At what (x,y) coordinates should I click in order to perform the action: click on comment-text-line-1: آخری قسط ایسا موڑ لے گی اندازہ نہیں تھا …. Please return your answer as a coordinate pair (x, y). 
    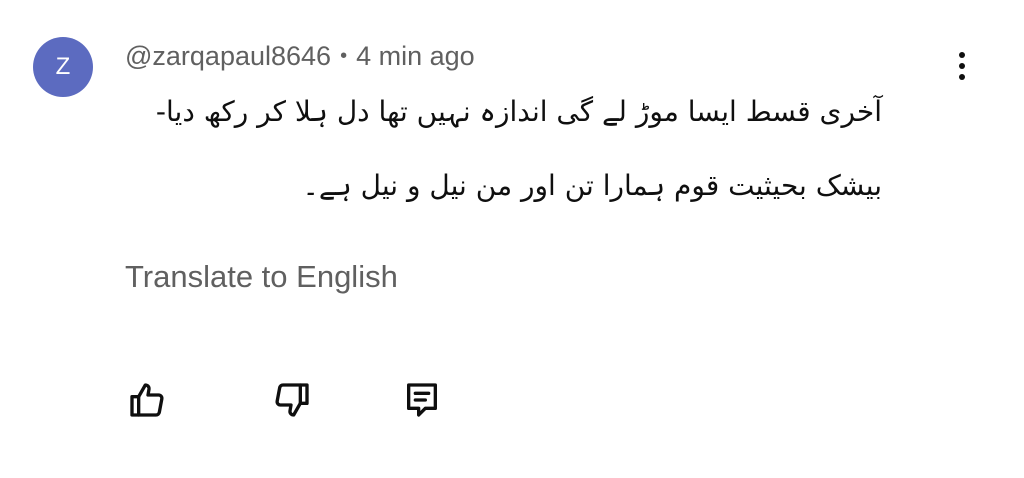
    Looking at the image, I should click on (518, 111).